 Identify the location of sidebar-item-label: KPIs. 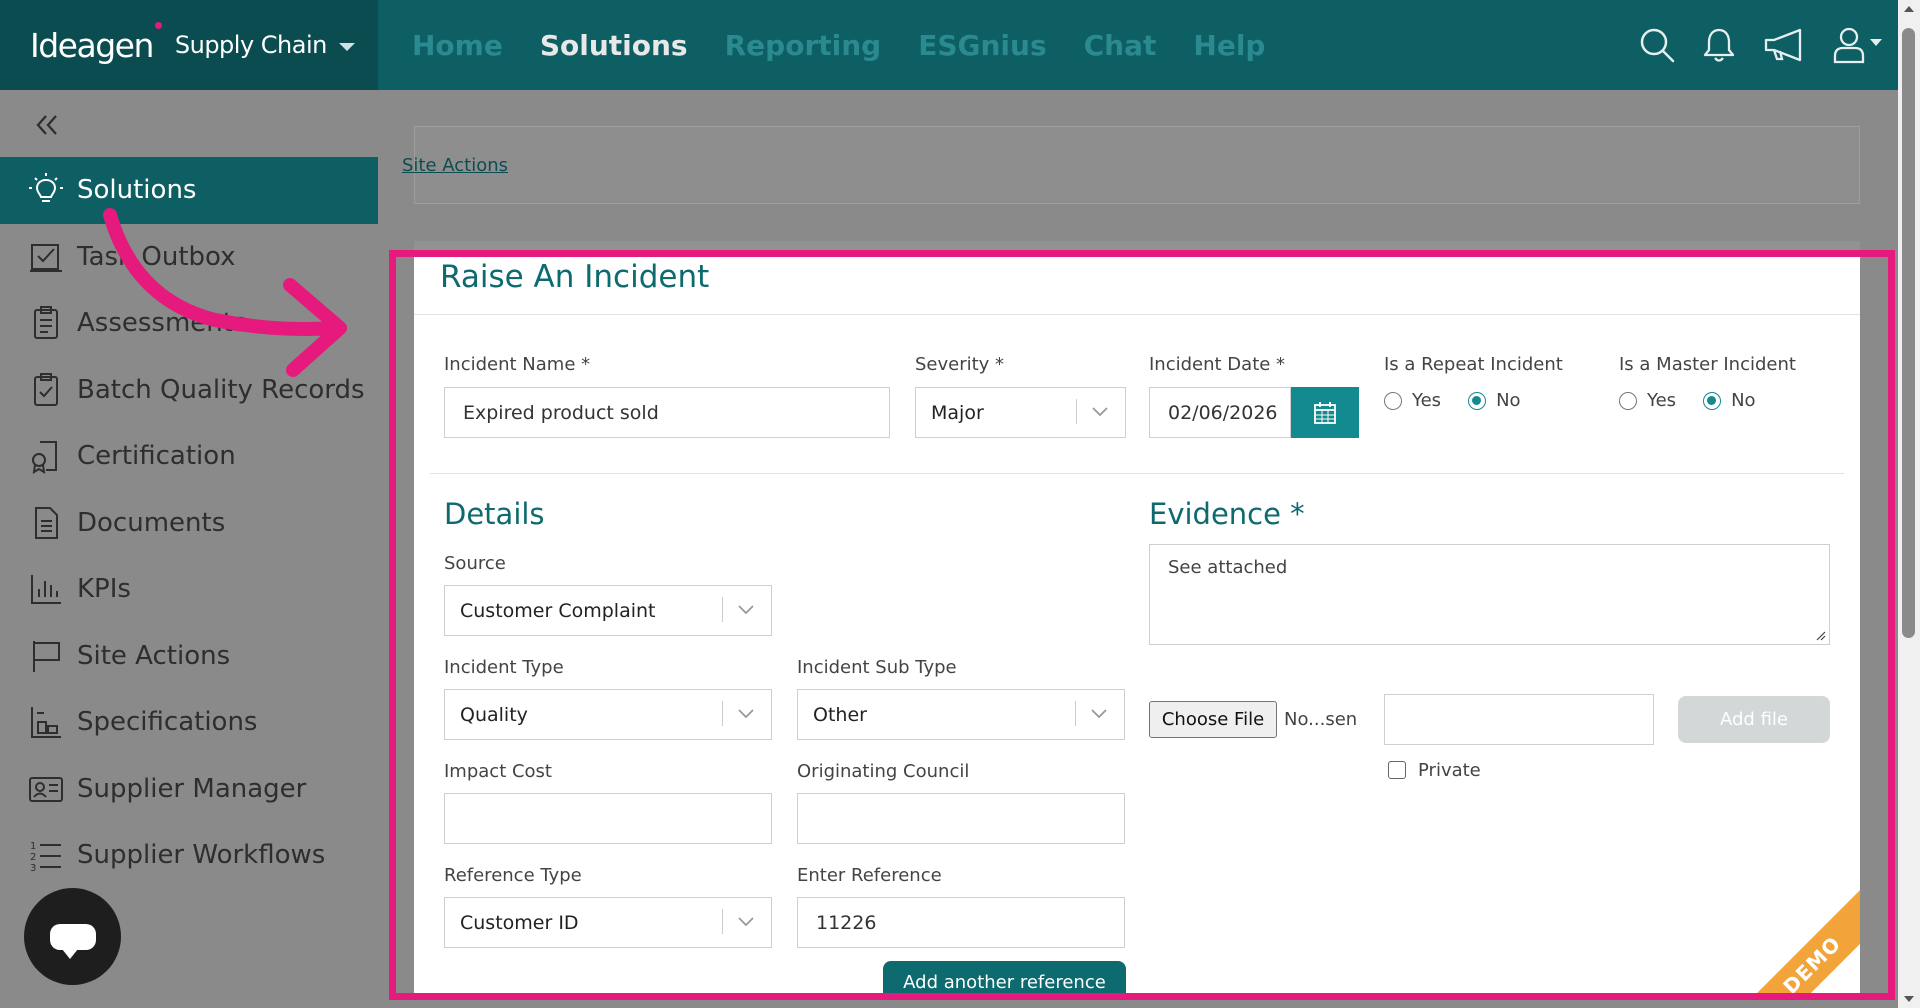
(104, 589).